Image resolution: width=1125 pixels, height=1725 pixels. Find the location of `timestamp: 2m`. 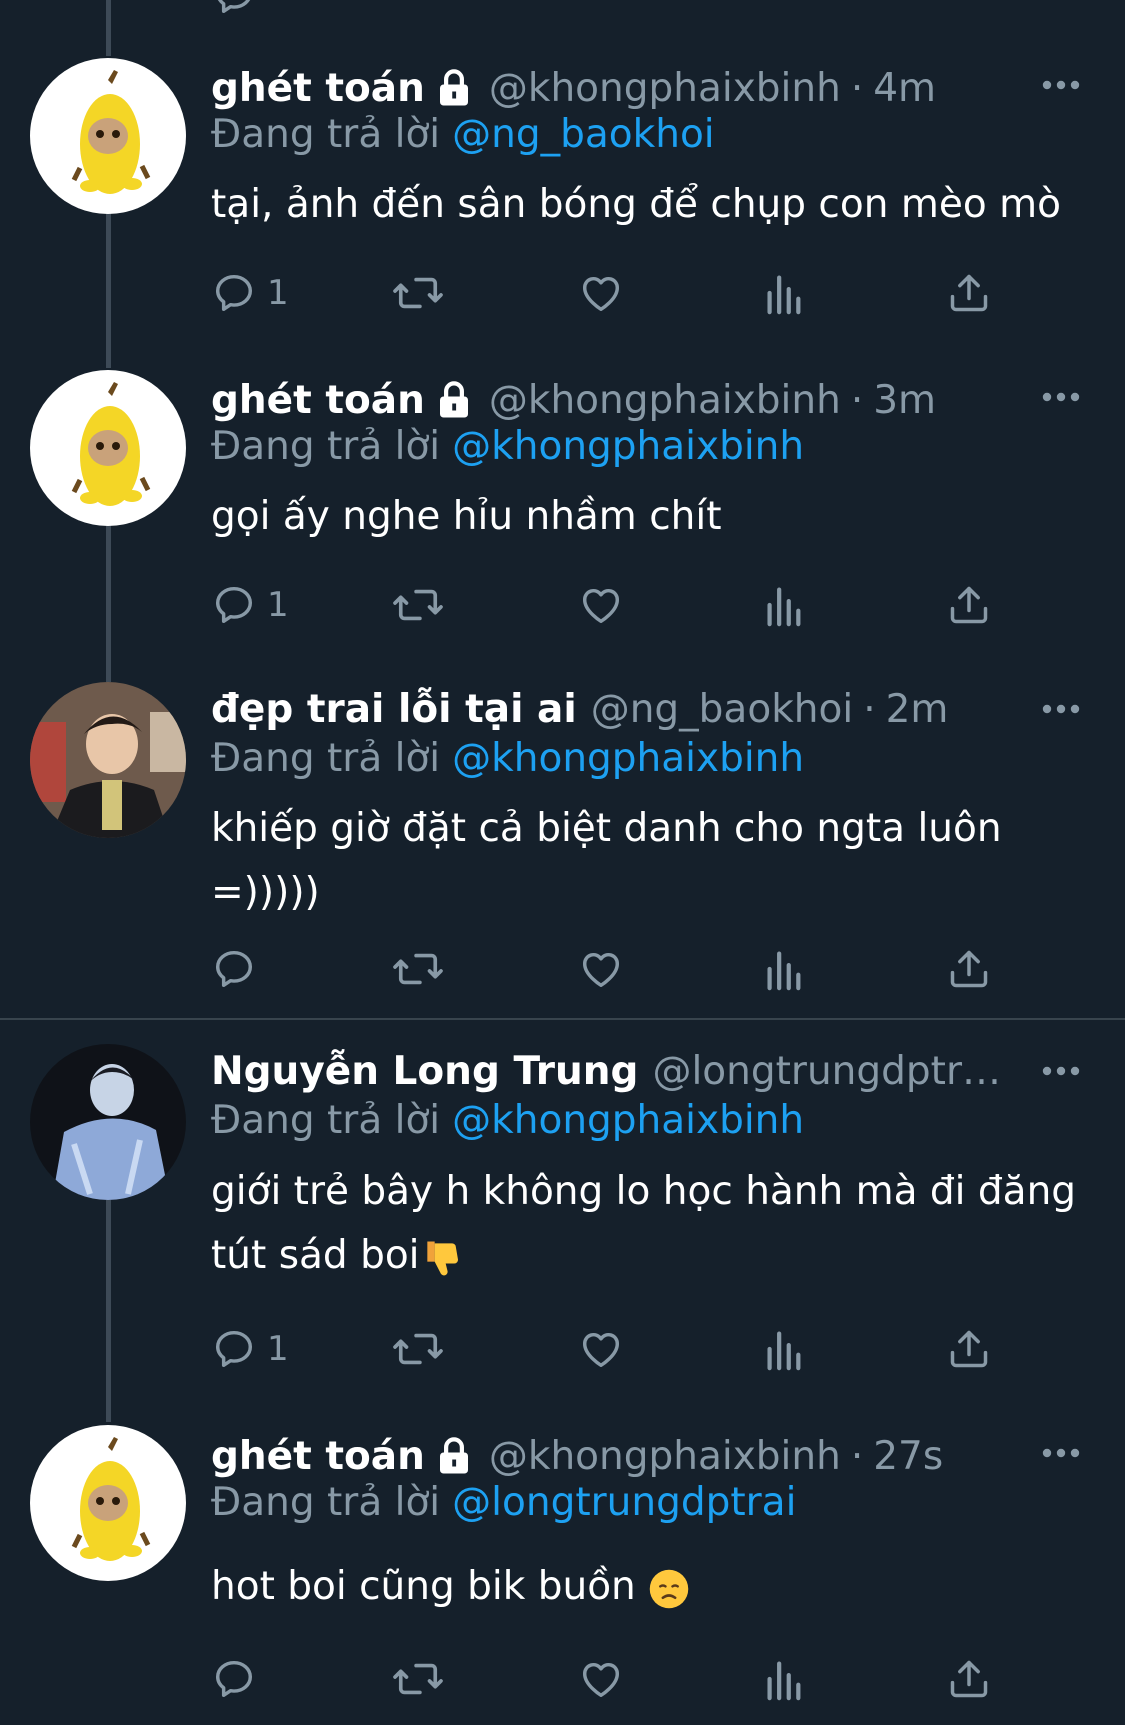

timestamp: 2m is located at coordinates (917, 709).